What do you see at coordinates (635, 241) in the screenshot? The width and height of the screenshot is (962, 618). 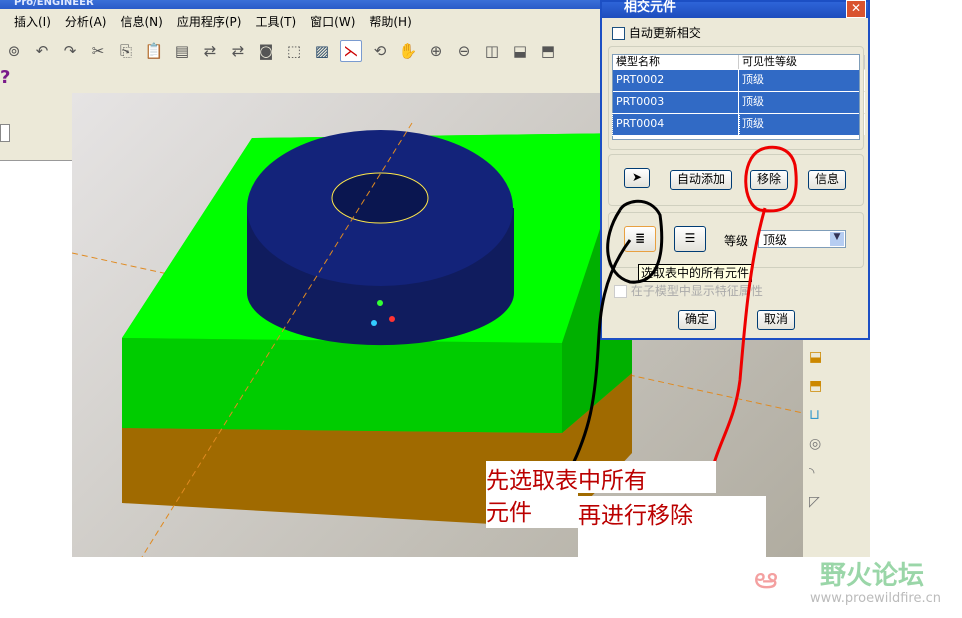 I see `black-circle` at bounding box center [635, 241].